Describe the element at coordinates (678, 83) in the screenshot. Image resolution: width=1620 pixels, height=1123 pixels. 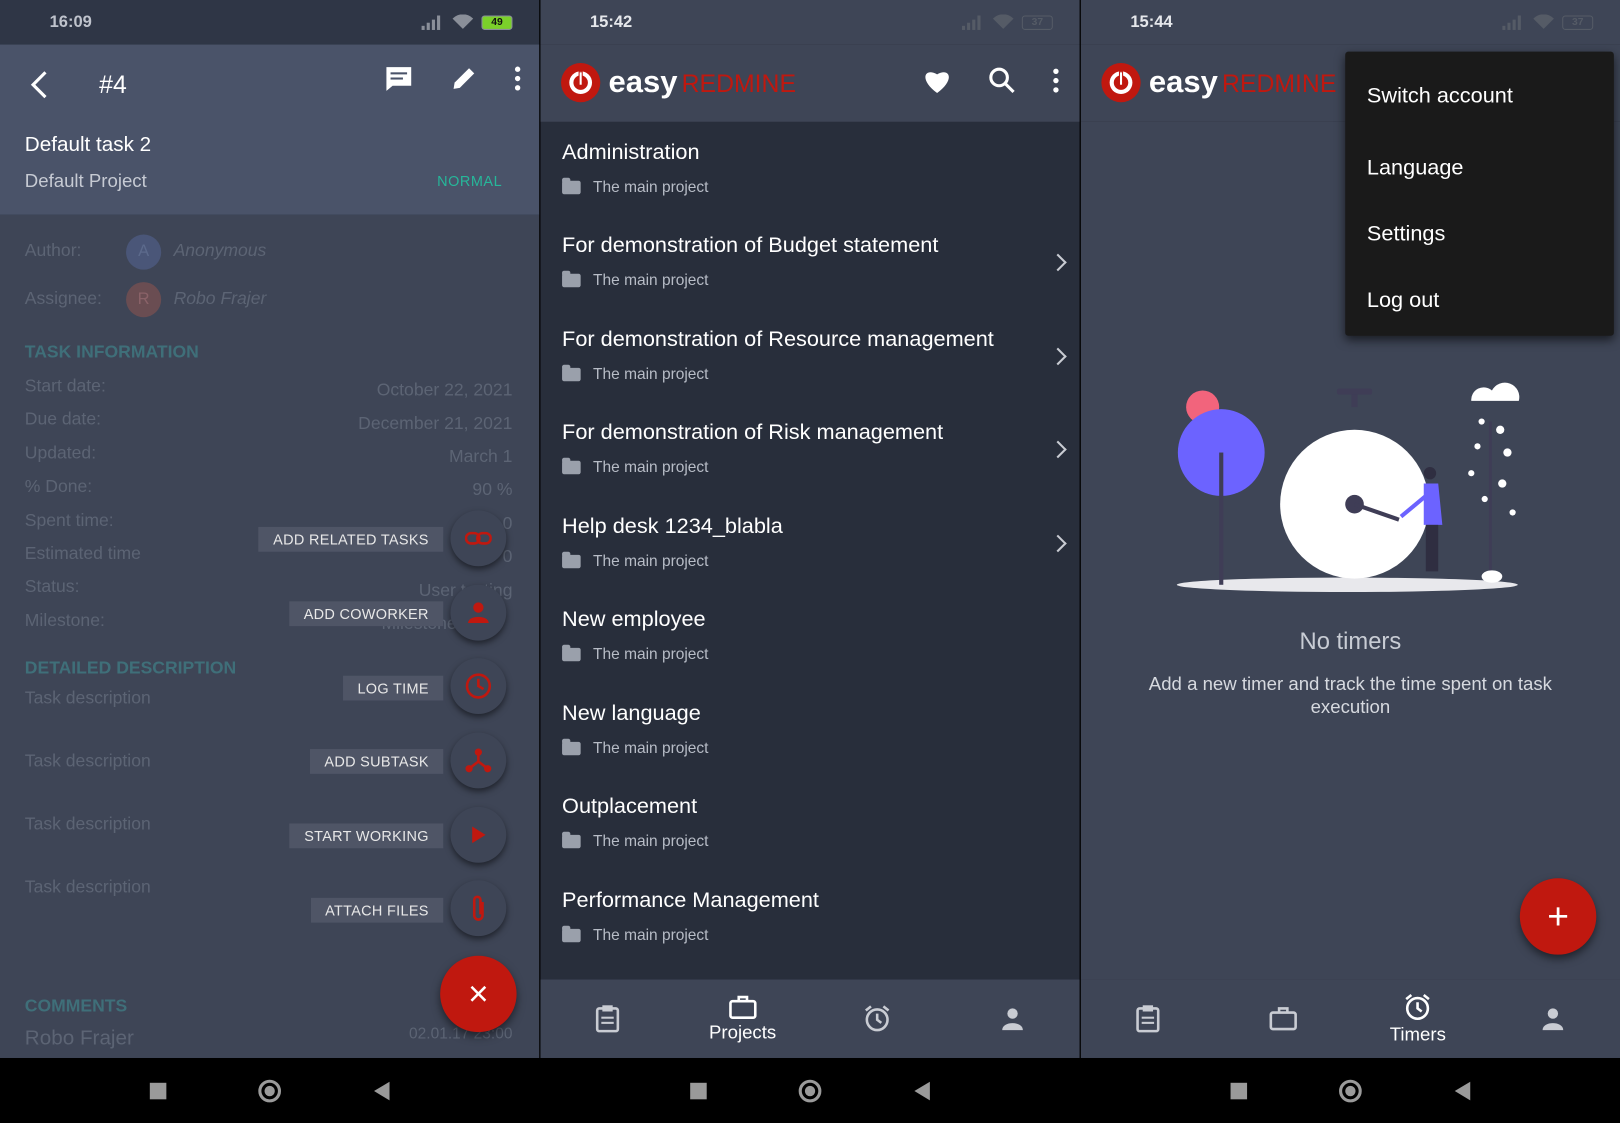
I see `easy-redmine-logo: easy REDMINE` at that location.